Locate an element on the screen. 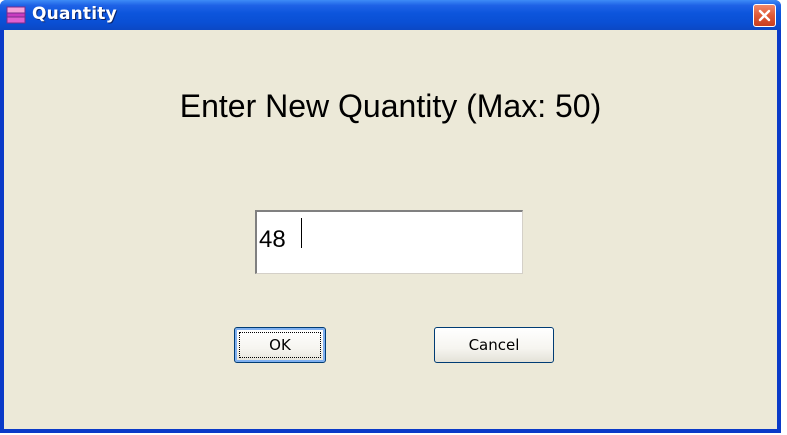  quantity-input is located at coordinates (389, 242).